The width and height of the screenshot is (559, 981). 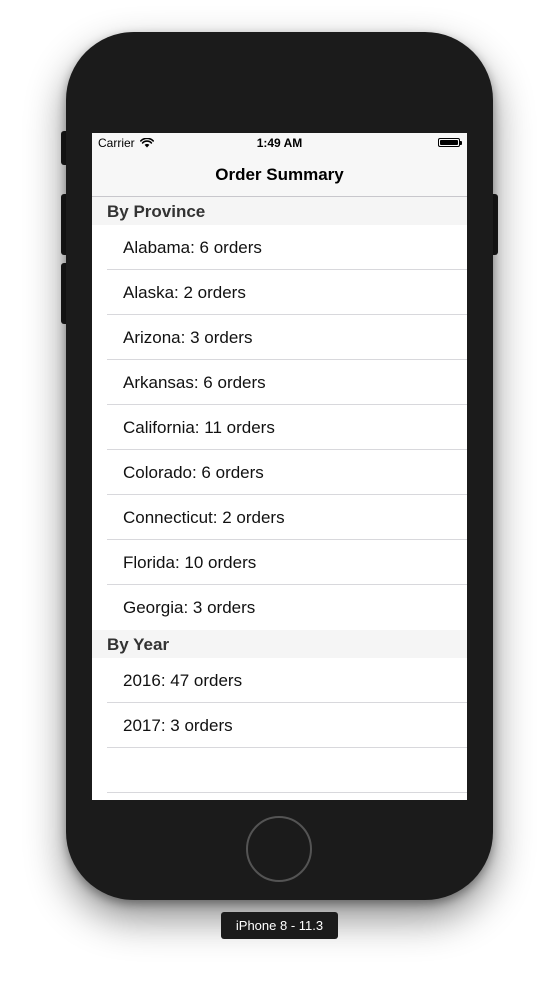 What do you see at coordinates (279, 472) in the screenshot?
I see `table-row: Colorado: 6 orders` at bounding box center [279, 472].